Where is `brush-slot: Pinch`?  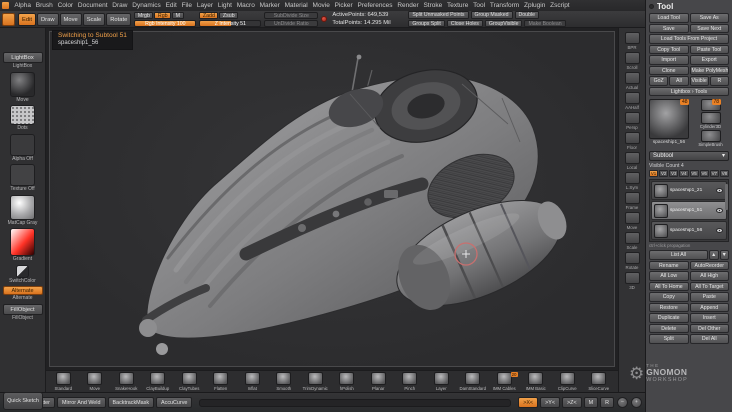
brush-slot: Pinch is located at coordinates (410, 382).